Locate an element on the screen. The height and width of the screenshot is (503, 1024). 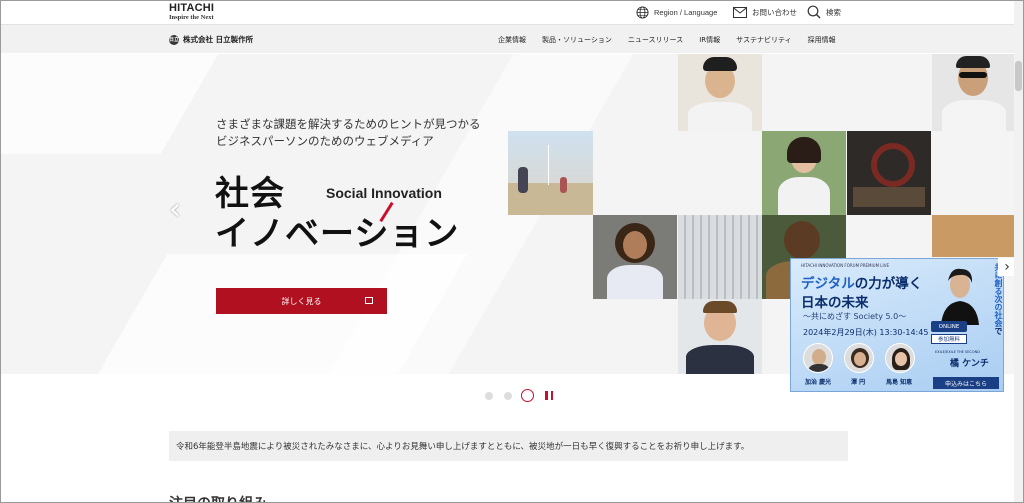
contact-link: お問い合わせ is located at coordinates (765, 12).